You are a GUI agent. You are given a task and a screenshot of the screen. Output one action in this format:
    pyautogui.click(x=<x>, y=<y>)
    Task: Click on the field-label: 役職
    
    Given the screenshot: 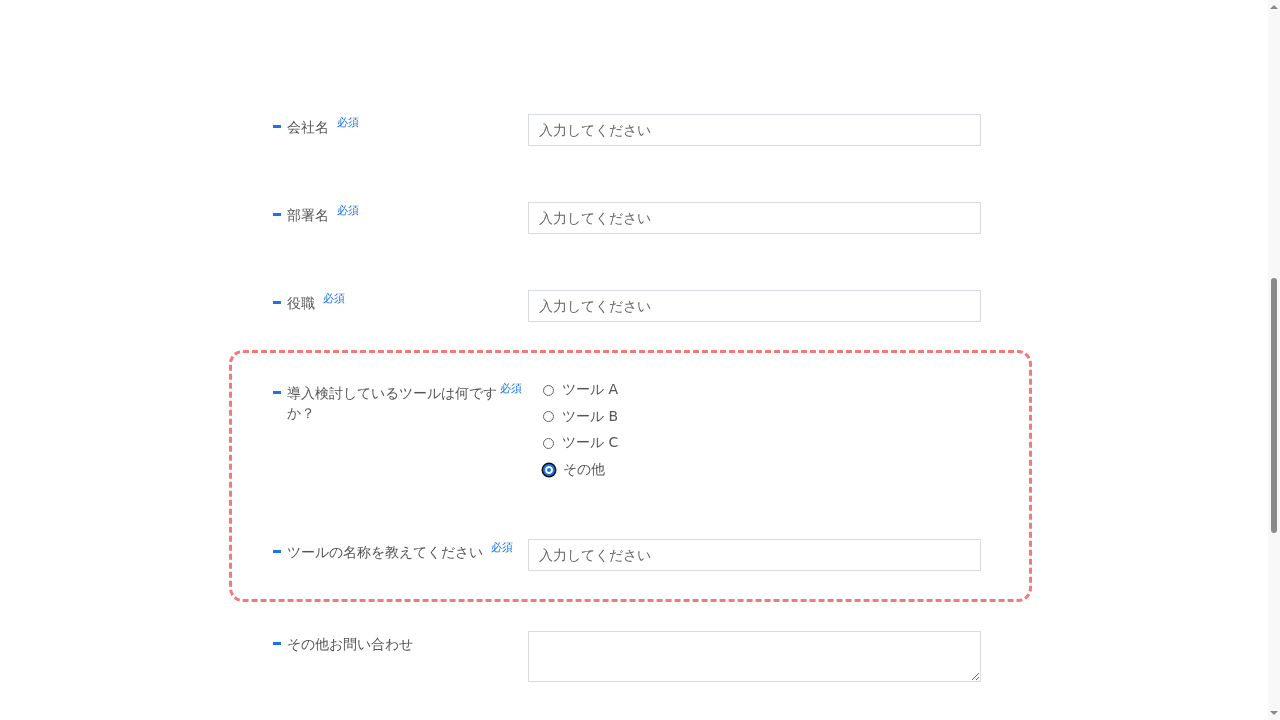 What is the action you would take?
    pyautogui.click(x=301, y=303)
    